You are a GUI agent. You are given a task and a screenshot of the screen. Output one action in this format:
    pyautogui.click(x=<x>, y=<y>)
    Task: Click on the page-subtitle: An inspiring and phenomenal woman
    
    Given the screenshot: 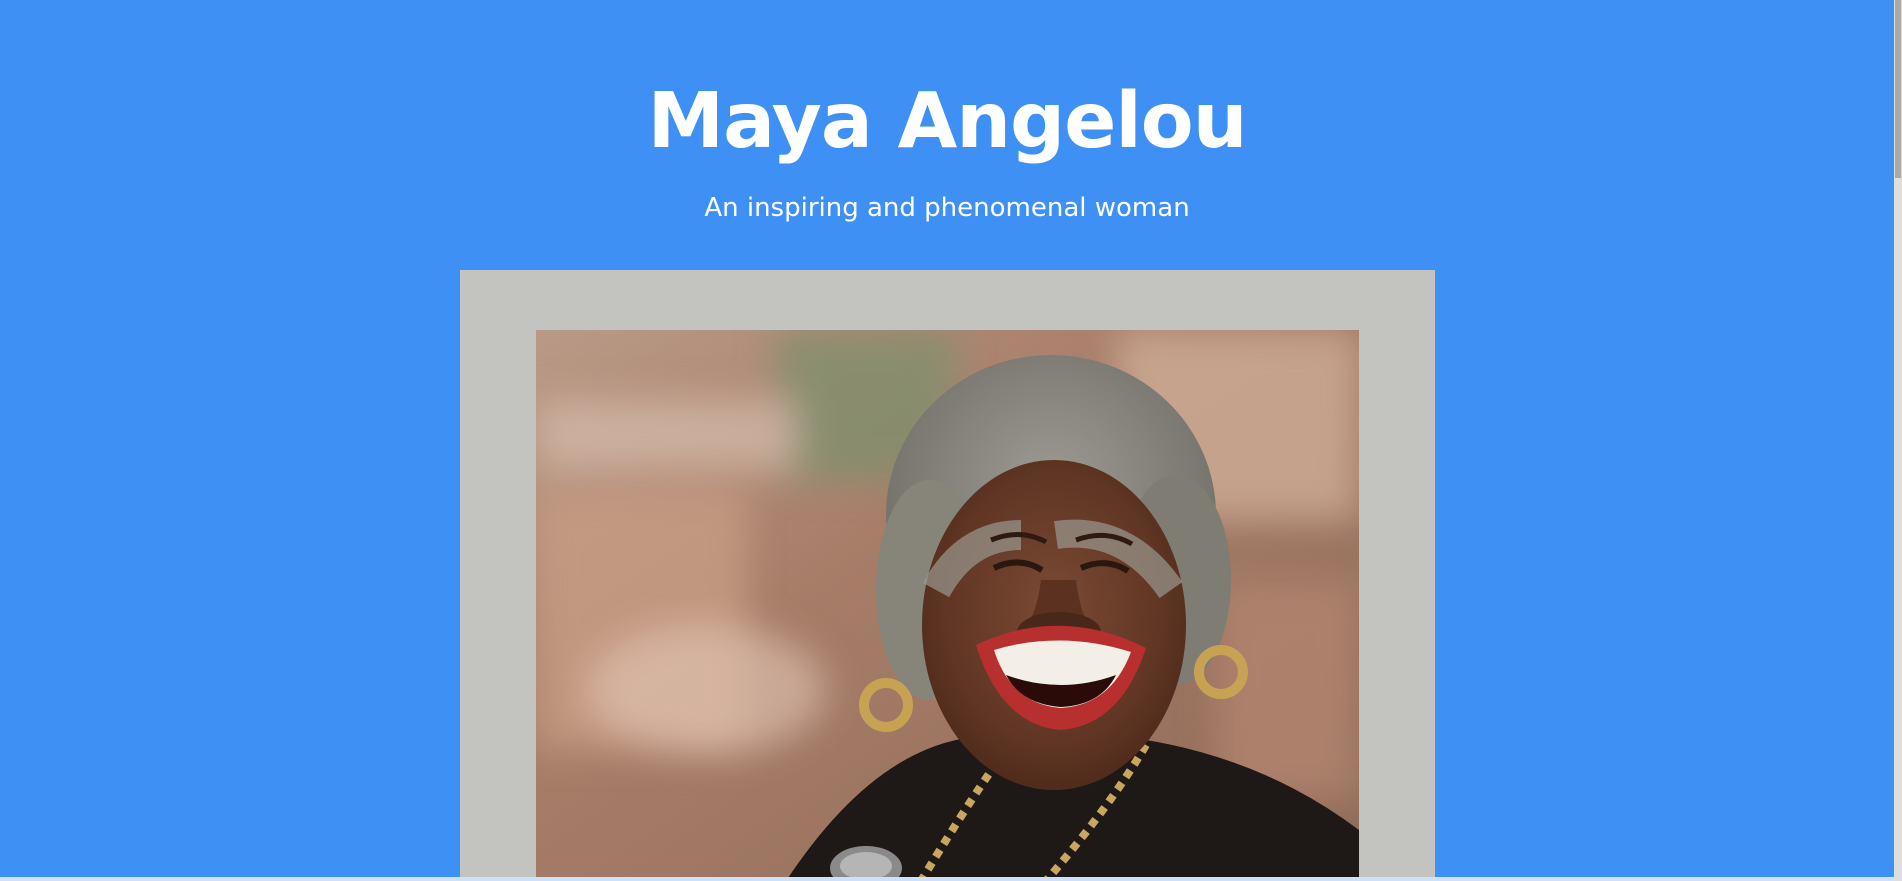 What is the action you would take?
    pyautogui.click(x=947, y=208)
    